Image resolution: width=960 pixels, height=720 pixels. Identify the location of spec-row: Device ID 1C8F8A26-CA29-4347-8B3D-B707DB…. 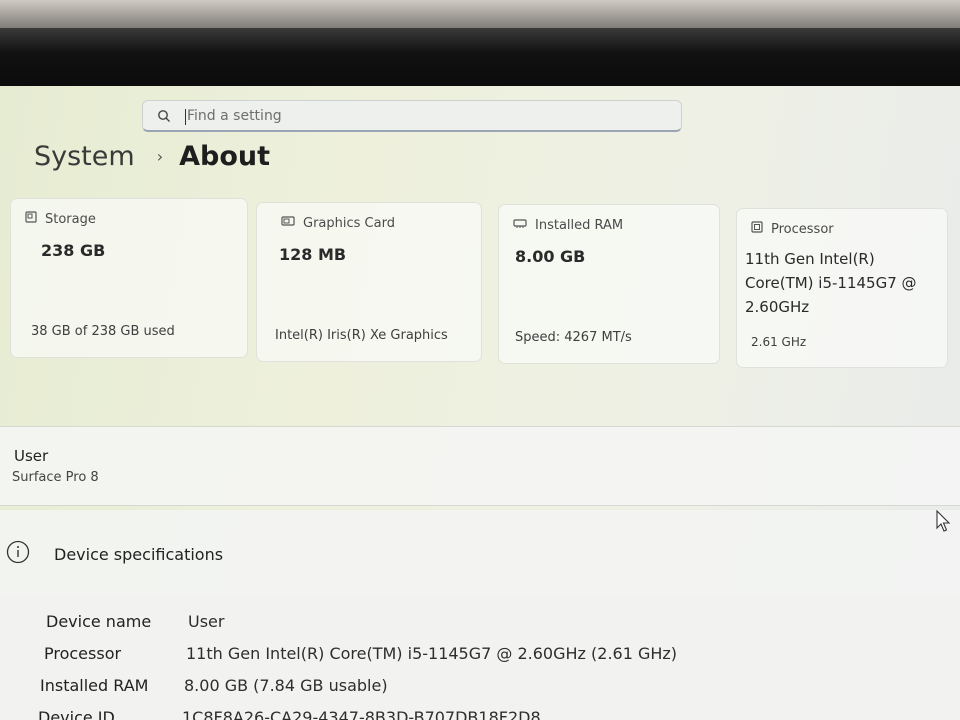
(289, 714).